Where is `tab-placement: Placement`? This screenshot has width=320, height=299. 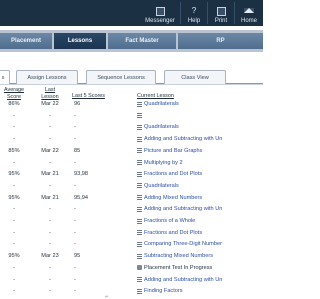
tab-placement: Placement is located at coordinates (26, 41).